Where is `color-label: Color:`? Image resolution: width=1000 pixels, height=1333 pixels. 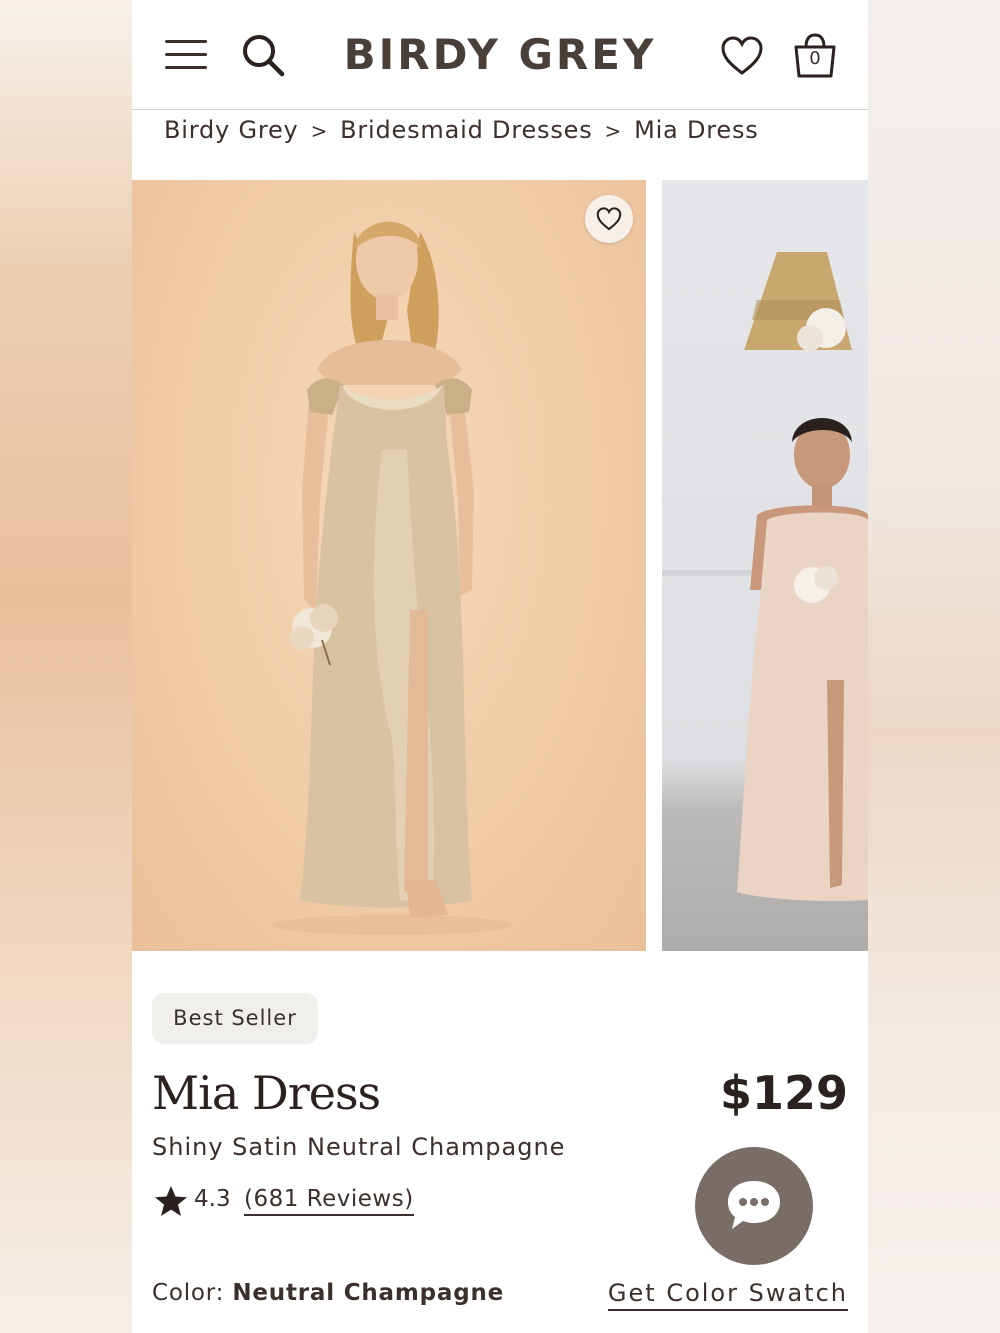 color-label: Color: is located at coordinates (188, 1293).